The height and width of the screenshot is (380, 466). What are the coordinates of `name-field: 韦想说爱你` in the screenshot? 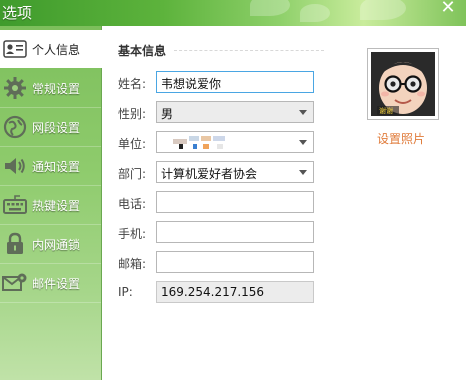 It's located at (235, 82).